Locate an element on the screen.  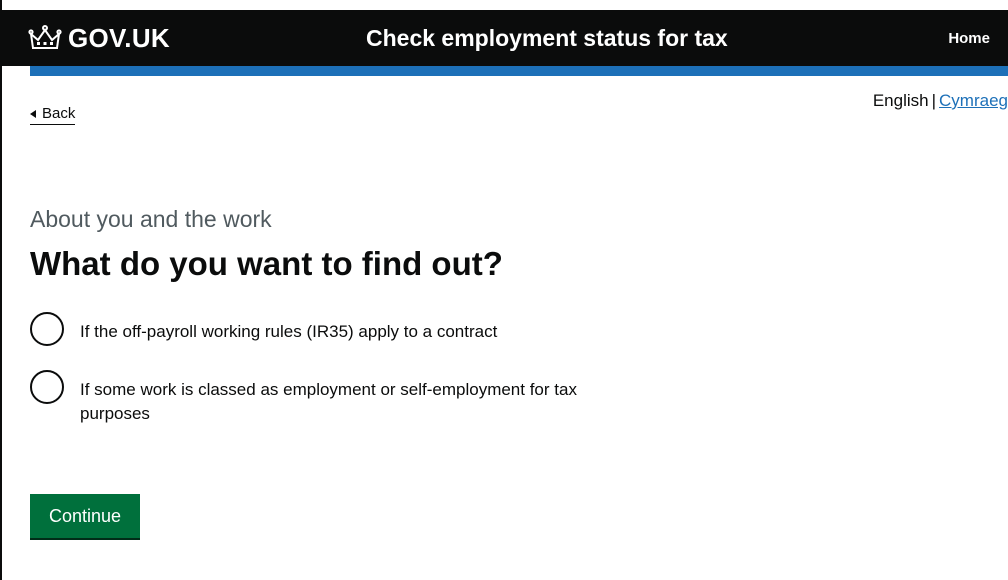
continue-button: Continue is located at coordinates (85, 516).